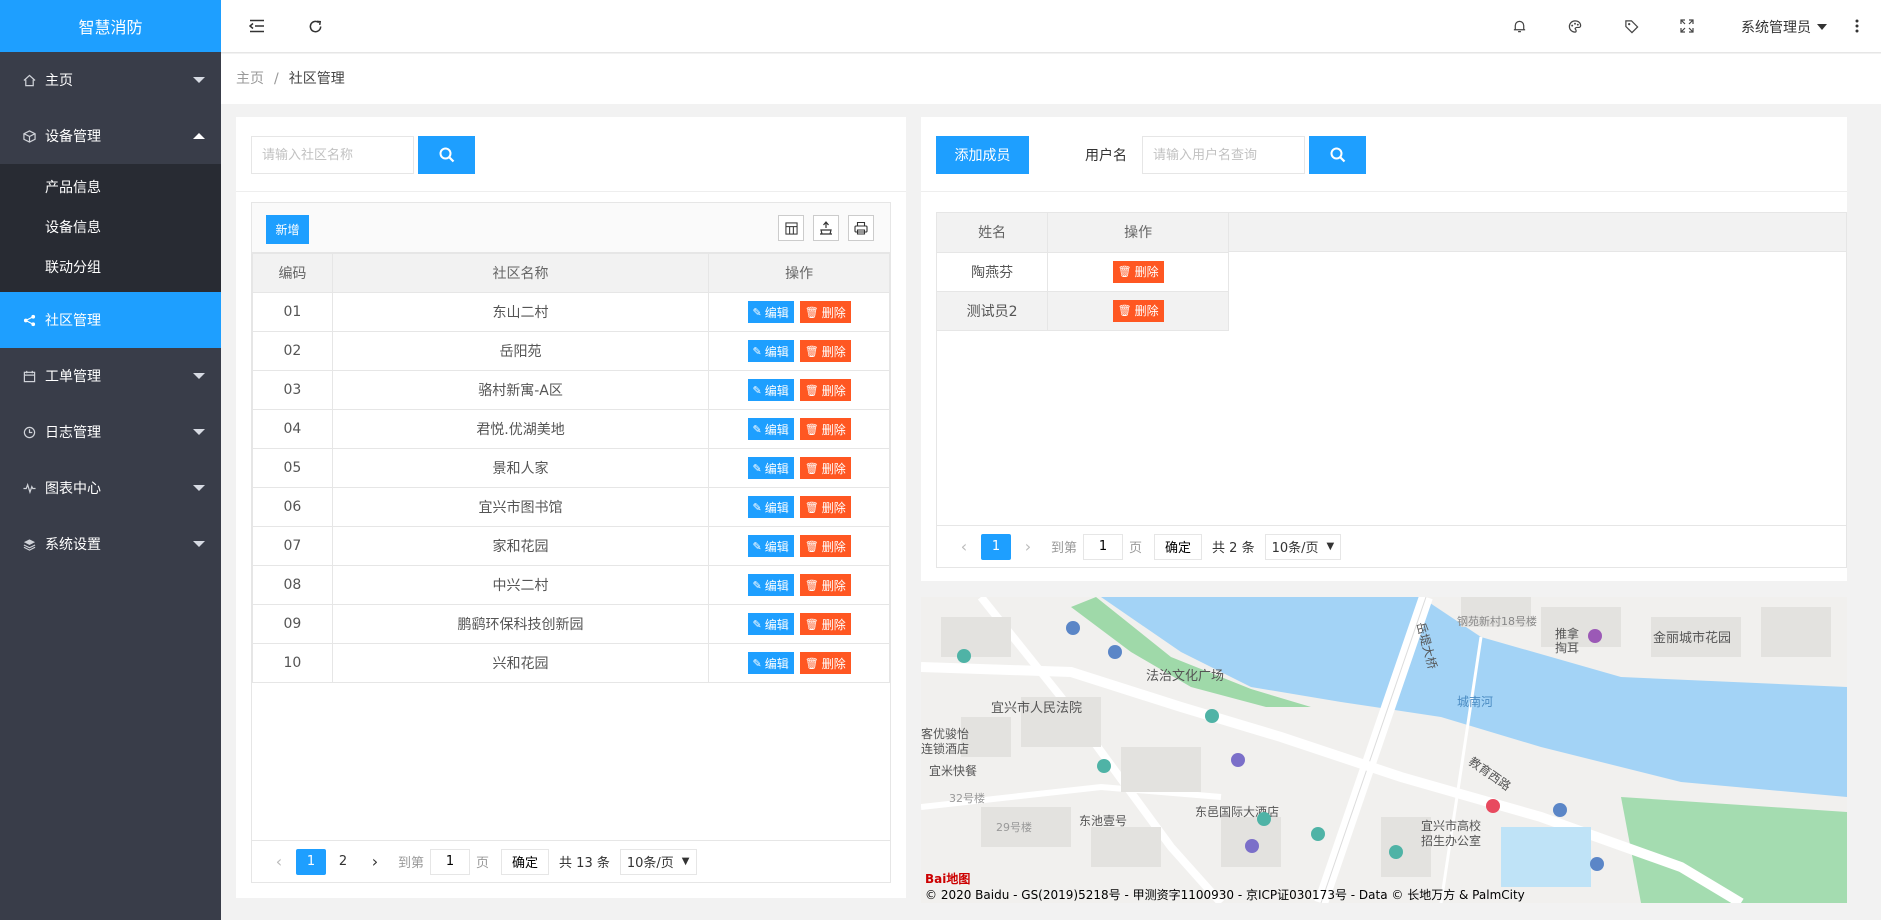  Describe the element at coordinates (520, 585) in the screenshot. I see `cell-community-name: 中兴二村` at that location.